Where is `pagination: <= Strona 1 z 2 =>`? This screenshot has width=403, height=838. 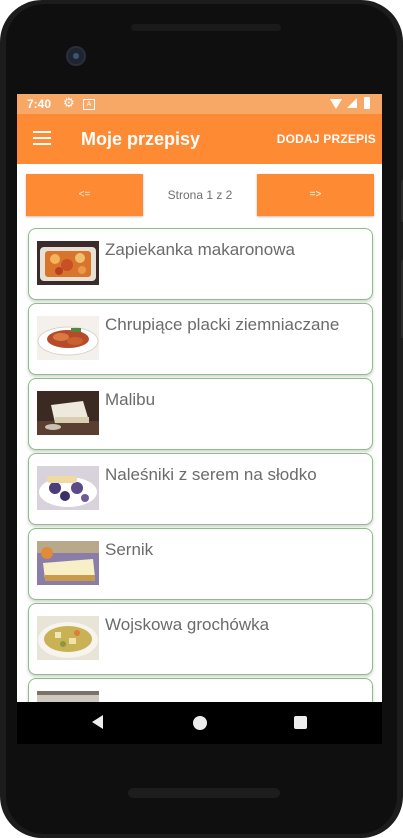 pagination: <= Strona 1 z 2 => is located at coordinates (199, 195).